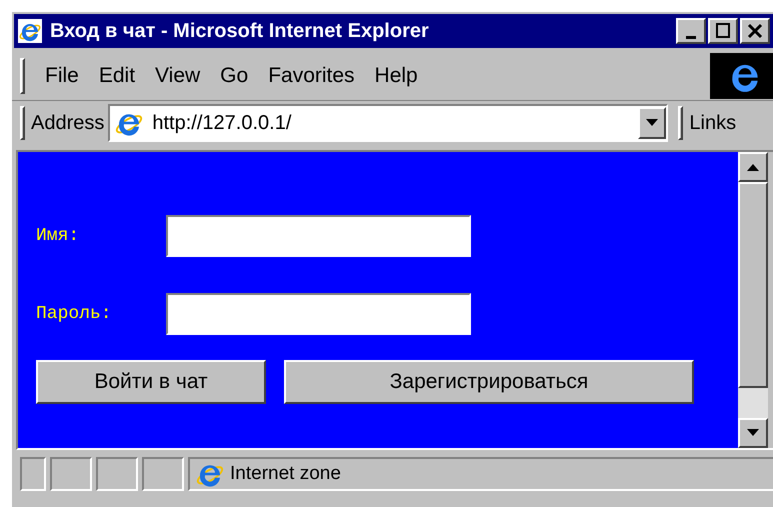 This screenshot has height=507, width=773. I want to click on browser-icon, so click(30, 31).